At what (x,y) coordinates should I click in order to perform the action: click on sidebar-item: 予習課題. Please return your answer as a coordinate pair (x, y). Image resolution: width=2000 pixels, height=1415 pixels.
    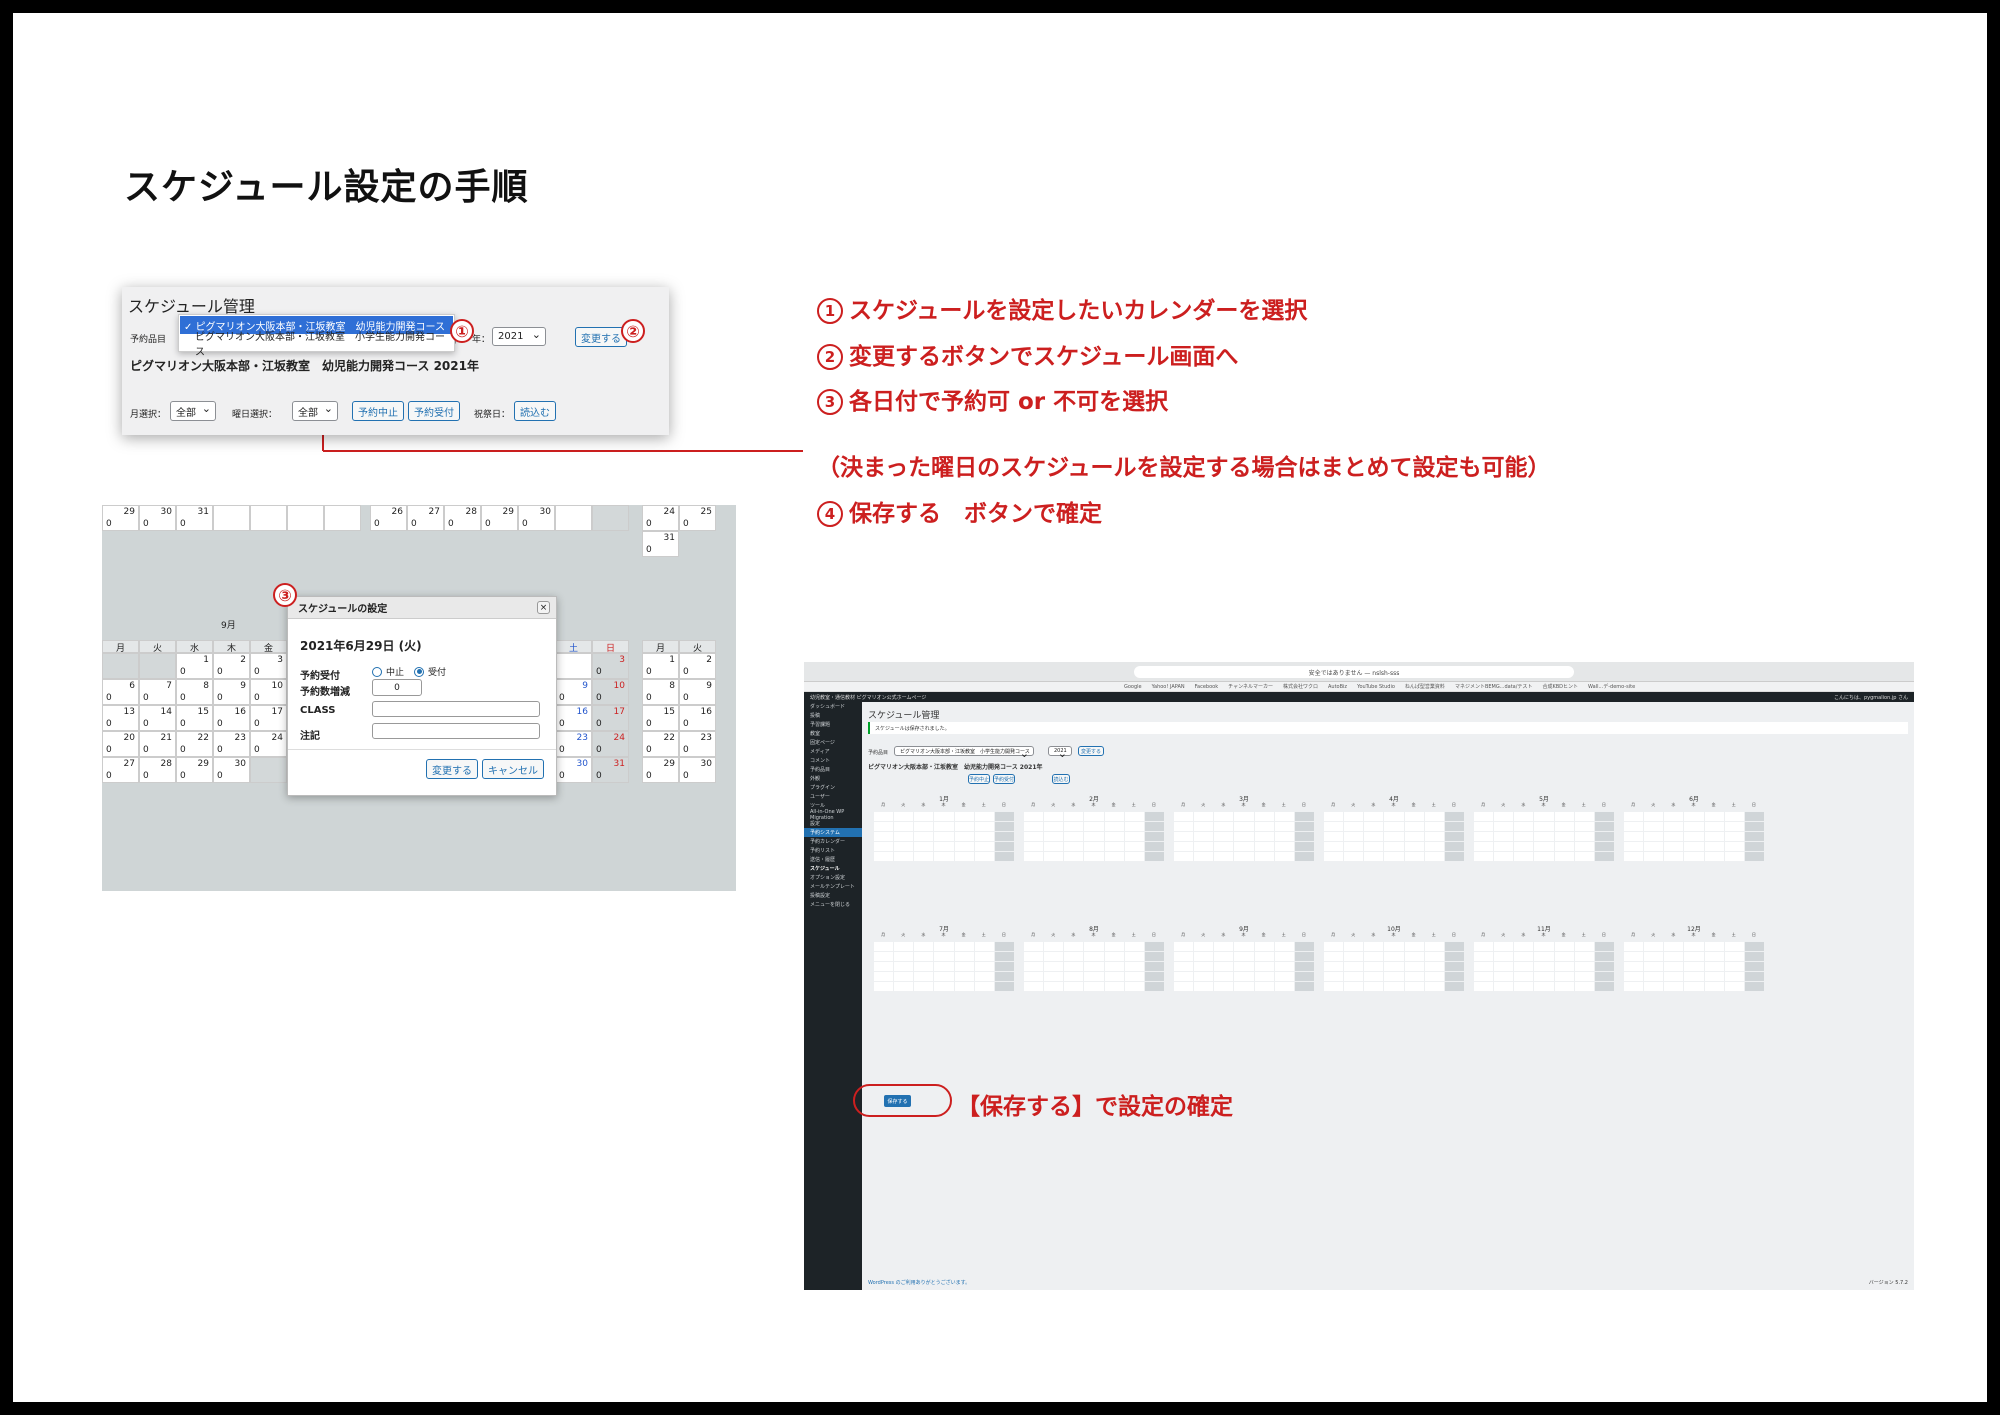
    Looking at the image, I should click on (833, 724).